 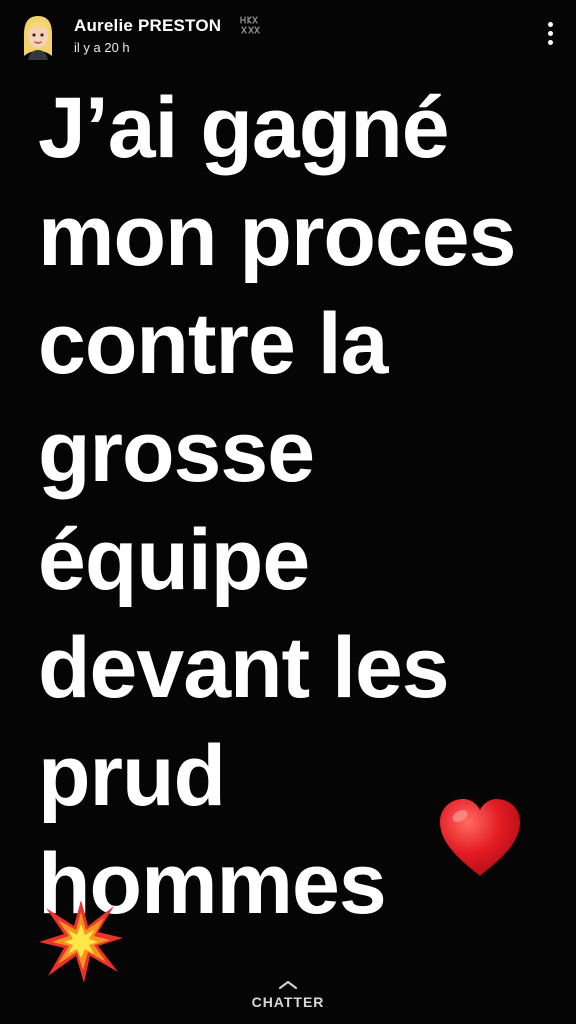 What do you see at coordinates (81, 941) in the screenshot?
I see `collision-emoji-icon` at bounding box center [81, 941].